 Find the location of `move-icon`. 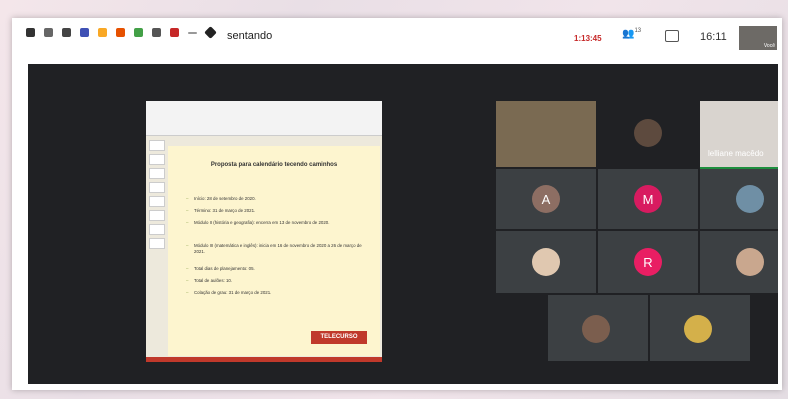

move-icon is located at coordinates (210, 32).